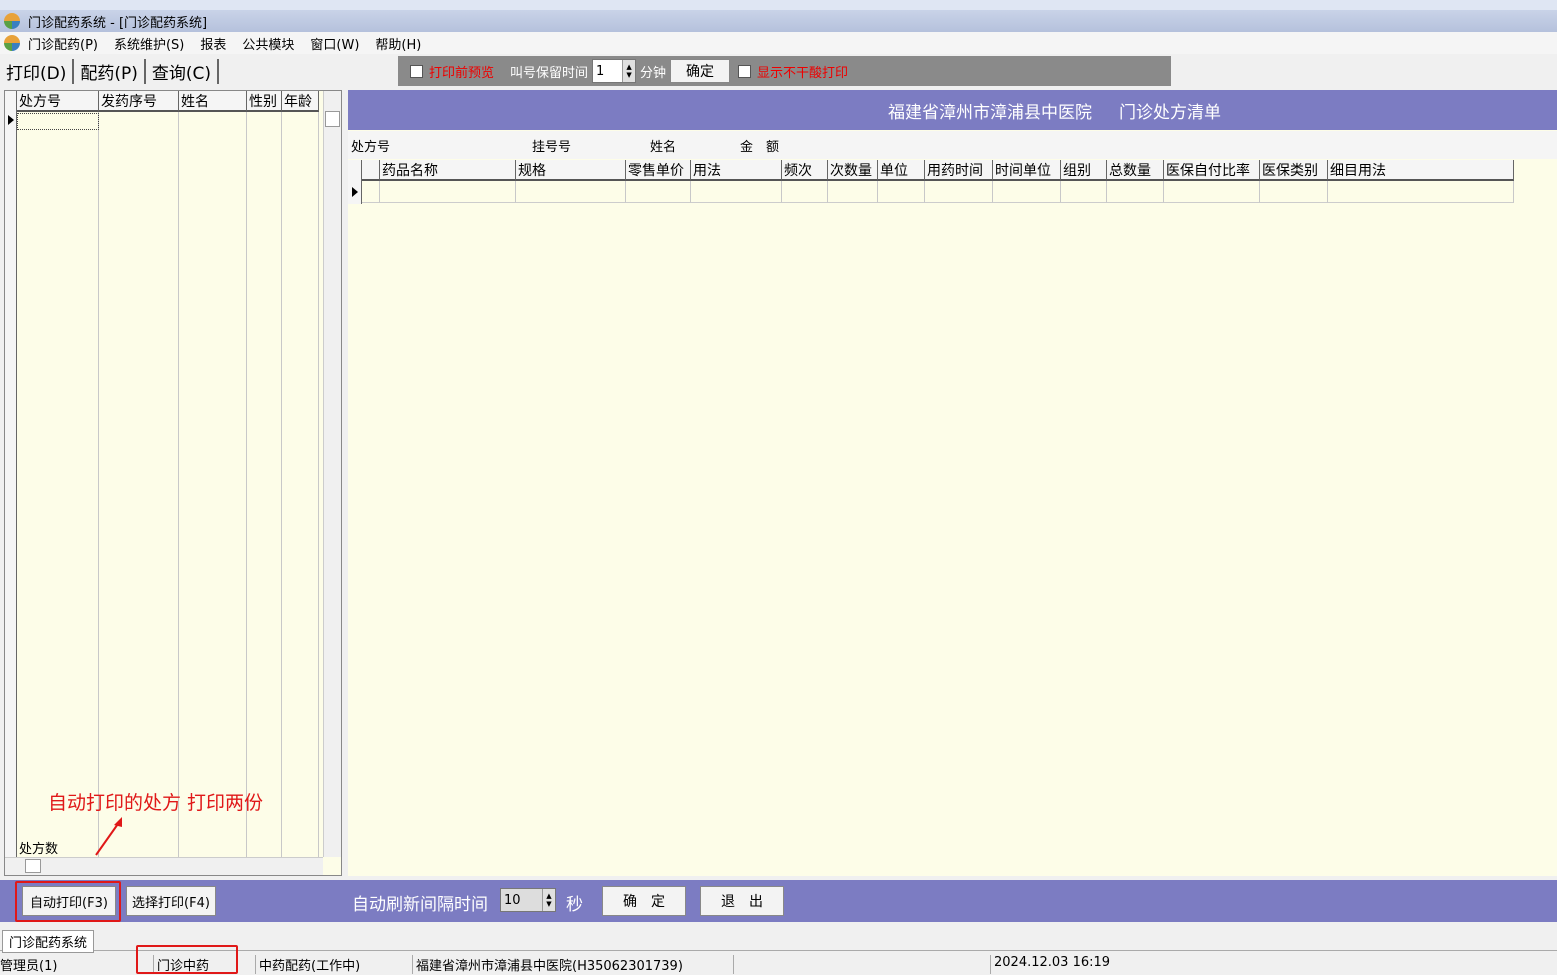  I want to click on info-prescription-no: 处方号, so click(371, 147).